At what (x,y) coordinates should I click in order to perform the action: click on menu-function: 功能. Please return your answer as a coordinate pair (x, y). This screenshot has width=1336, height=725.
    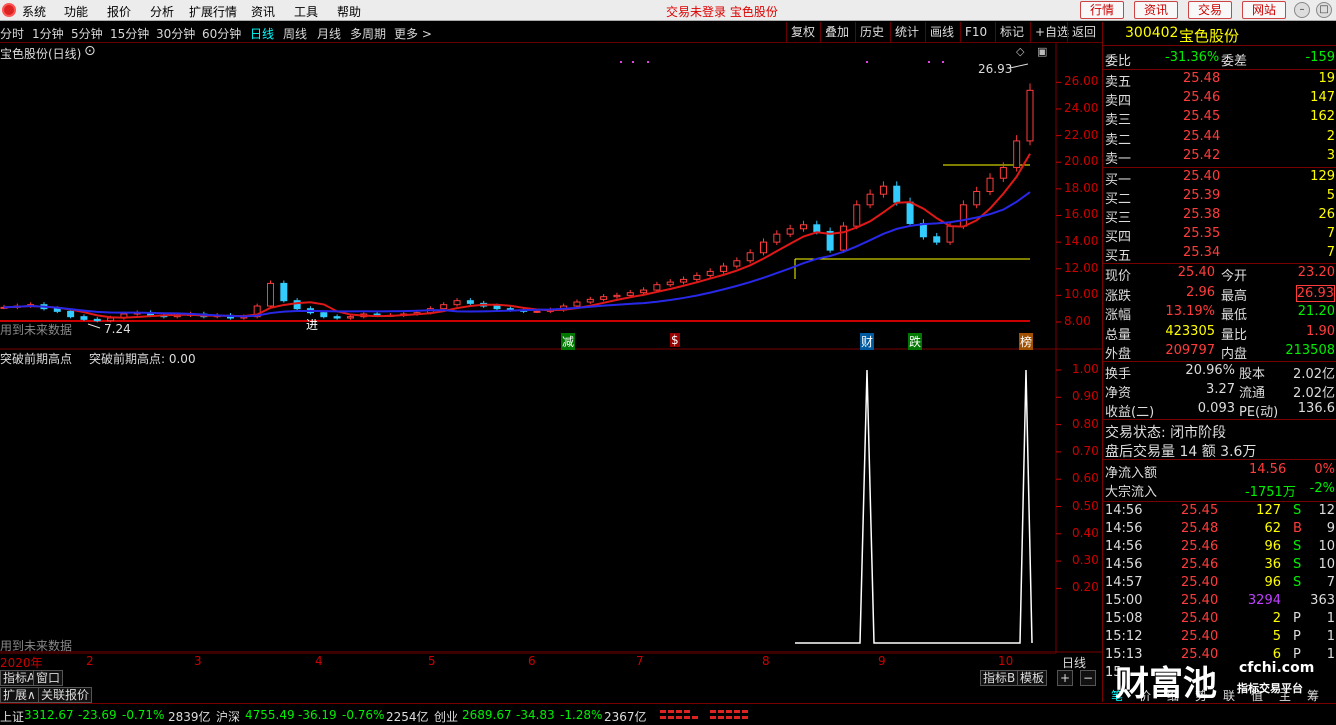
    Looking at the image, I should click on (76, 11).